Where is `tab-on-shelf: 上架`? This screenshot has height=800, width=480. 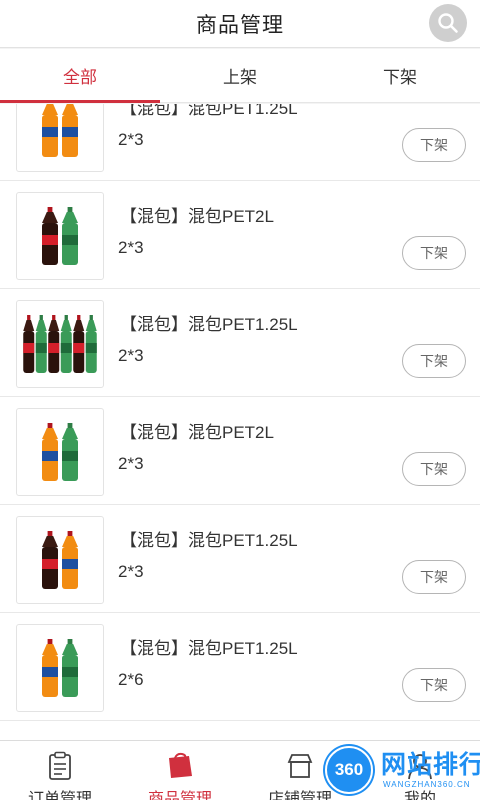
tab-on-shelf: 上架 is located at coordinates (240, 75).